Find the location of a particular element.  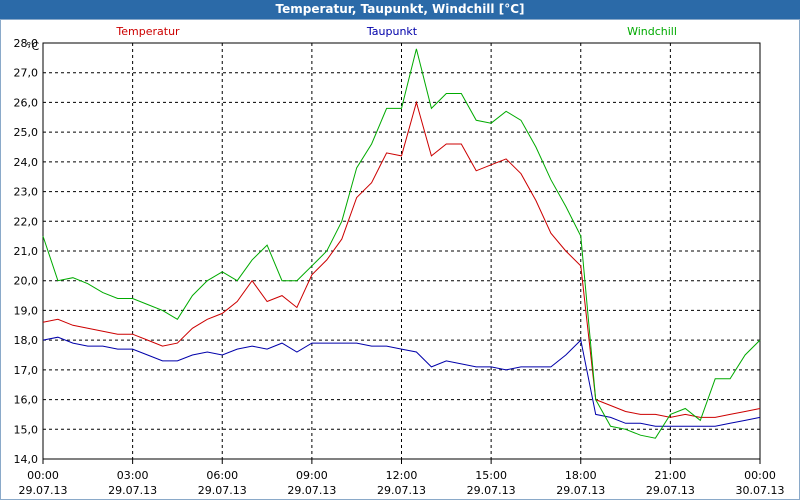

y-tick-label: 18,0 is located at coordinates (26, 340).